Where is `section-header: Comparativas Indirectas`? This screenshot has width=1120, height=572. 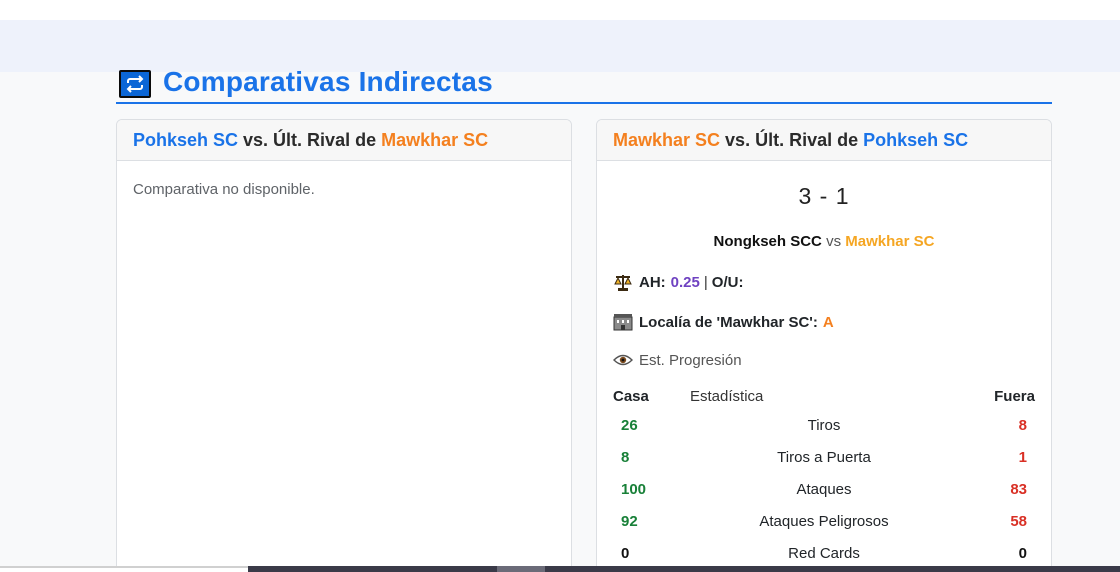
section-header: Comparativas Indirectas is located at coordinates (584, 84).